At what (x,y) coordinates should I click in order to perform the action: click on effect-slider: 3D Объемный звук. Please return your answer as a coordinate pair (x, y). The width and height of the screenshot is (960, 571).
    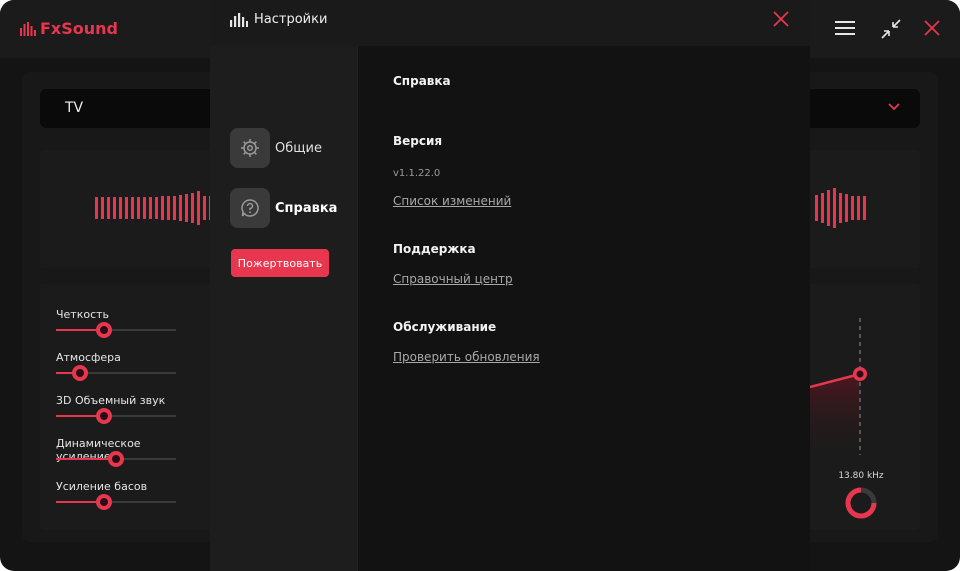
    Looking at the image, I should click on (121, 409).